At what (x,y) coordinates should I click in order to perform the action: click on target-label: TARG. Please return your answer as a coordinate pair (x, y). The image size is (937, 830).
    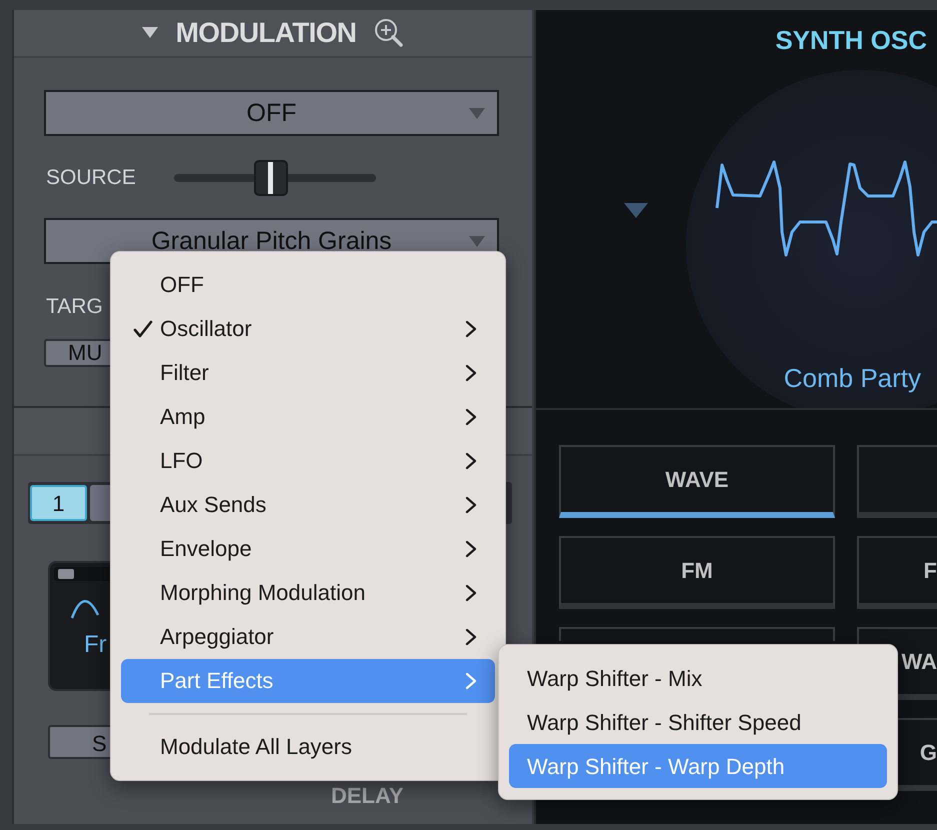
    Looking at the image, I should click on (74, 306).